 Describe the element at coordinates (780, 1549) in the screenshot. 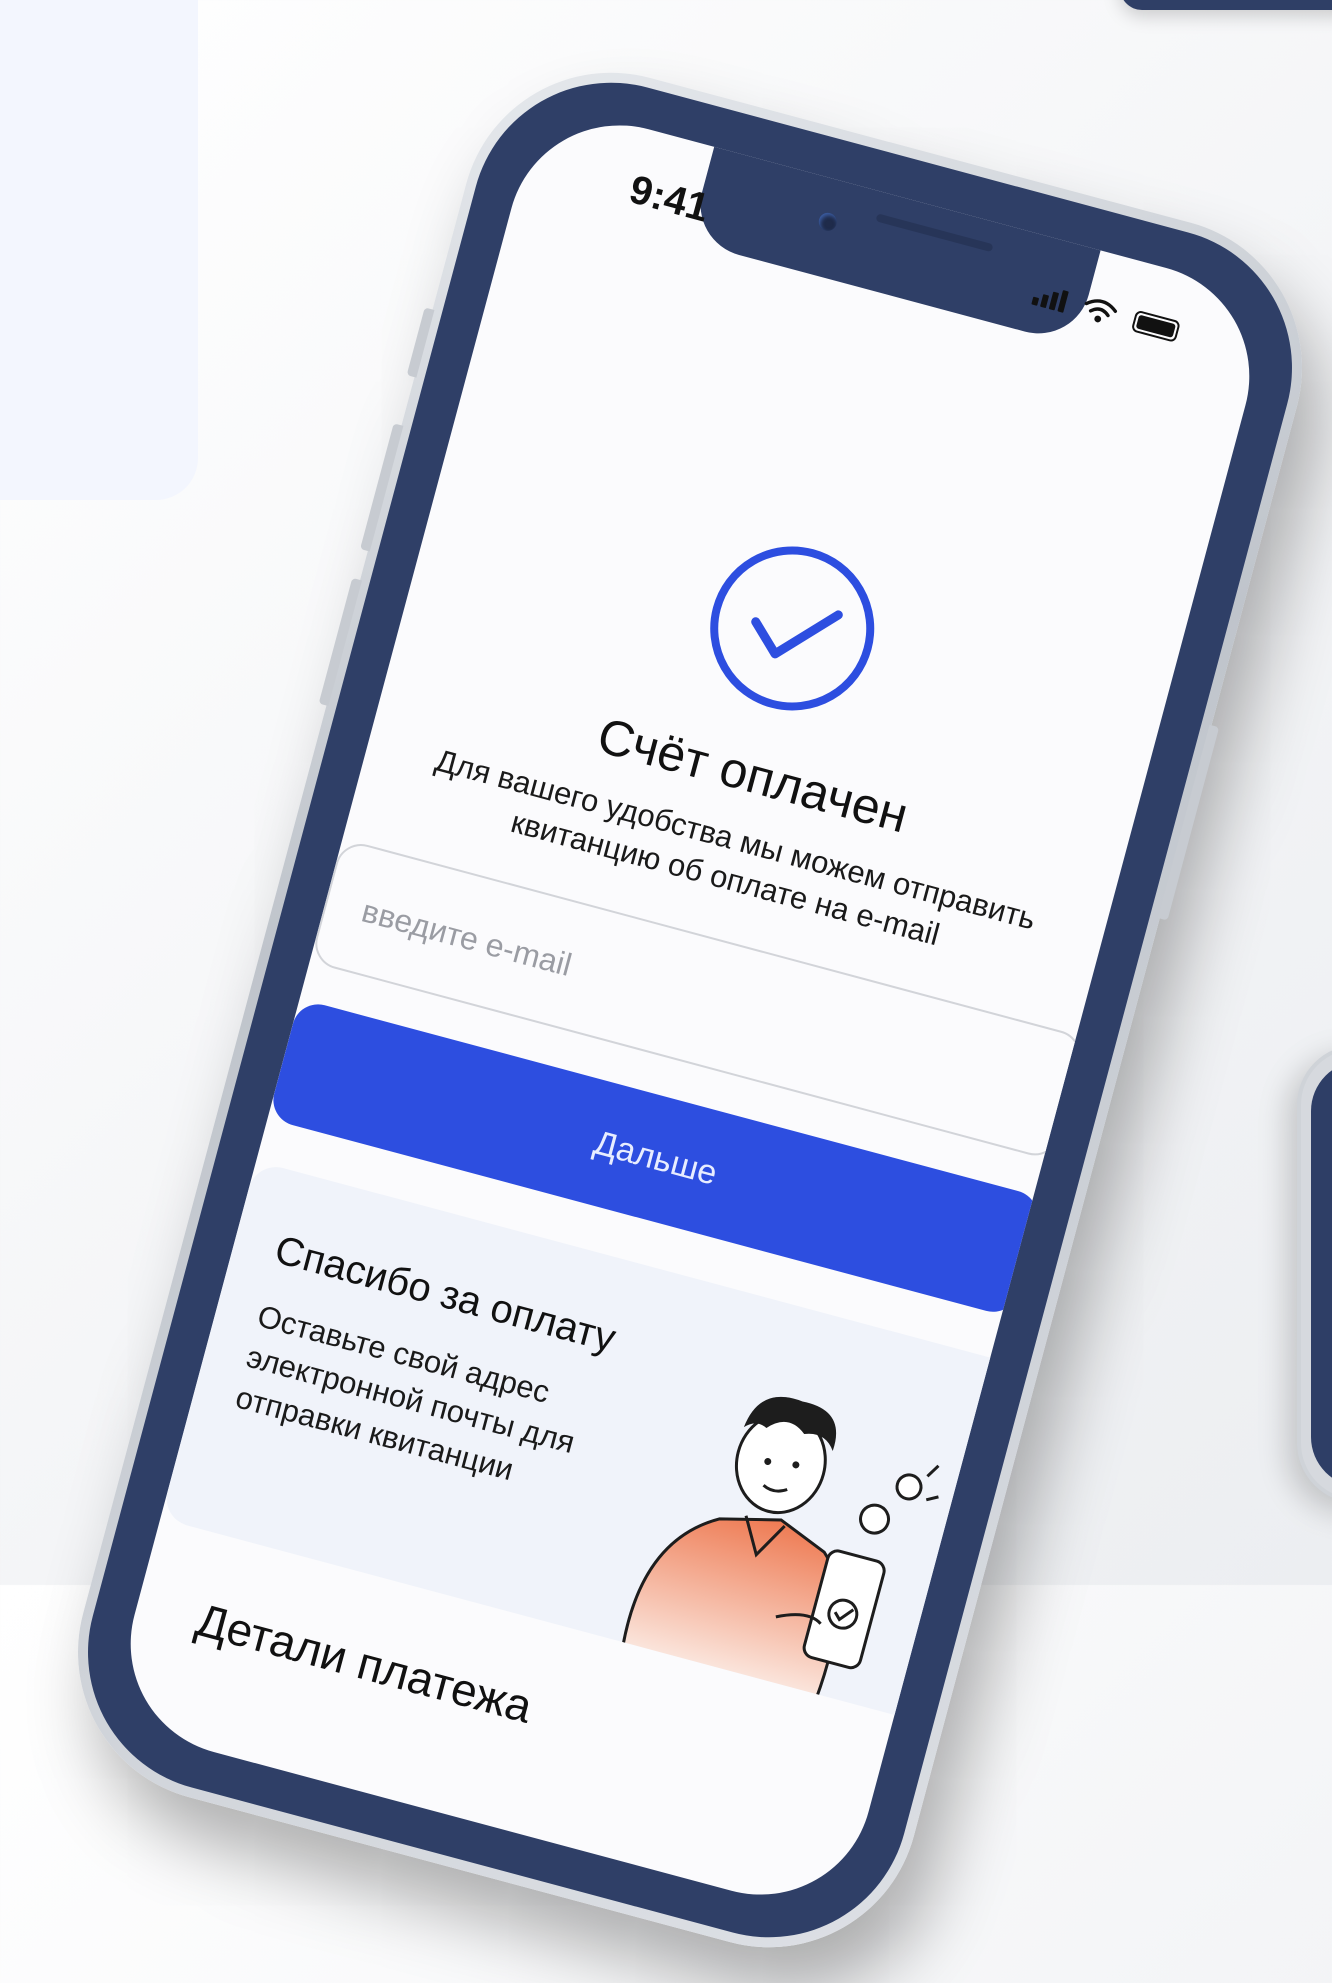

I see `person-with-phone-illustration` at that location.